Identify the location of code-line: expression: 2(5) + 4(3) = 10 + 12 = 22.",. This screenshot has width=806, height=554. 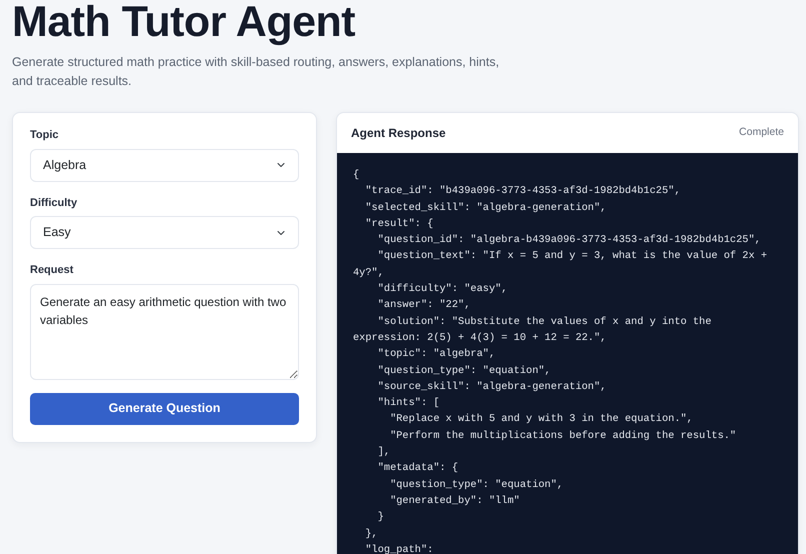
(479, 338).